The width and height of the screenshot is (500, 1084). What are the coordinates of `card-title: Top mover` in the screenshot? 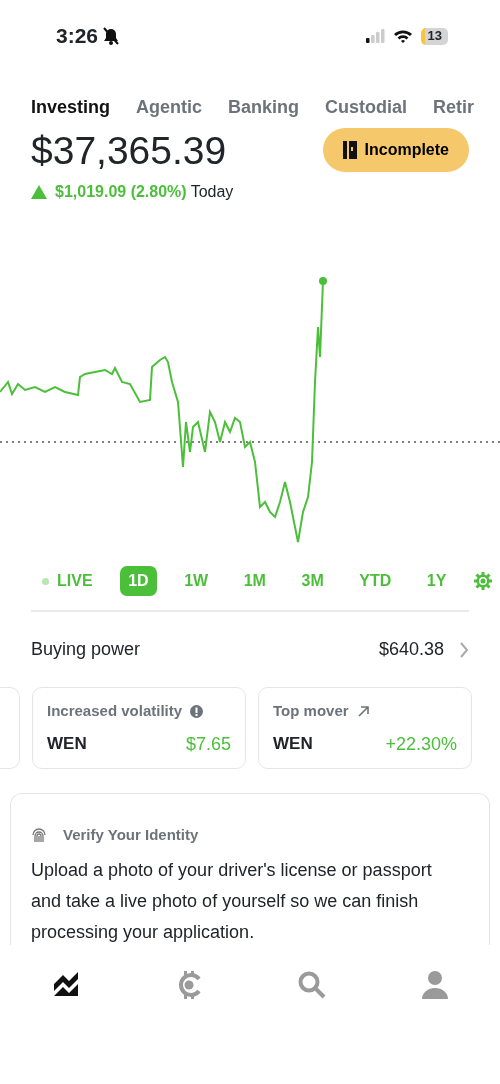 It's located at (311, 711).